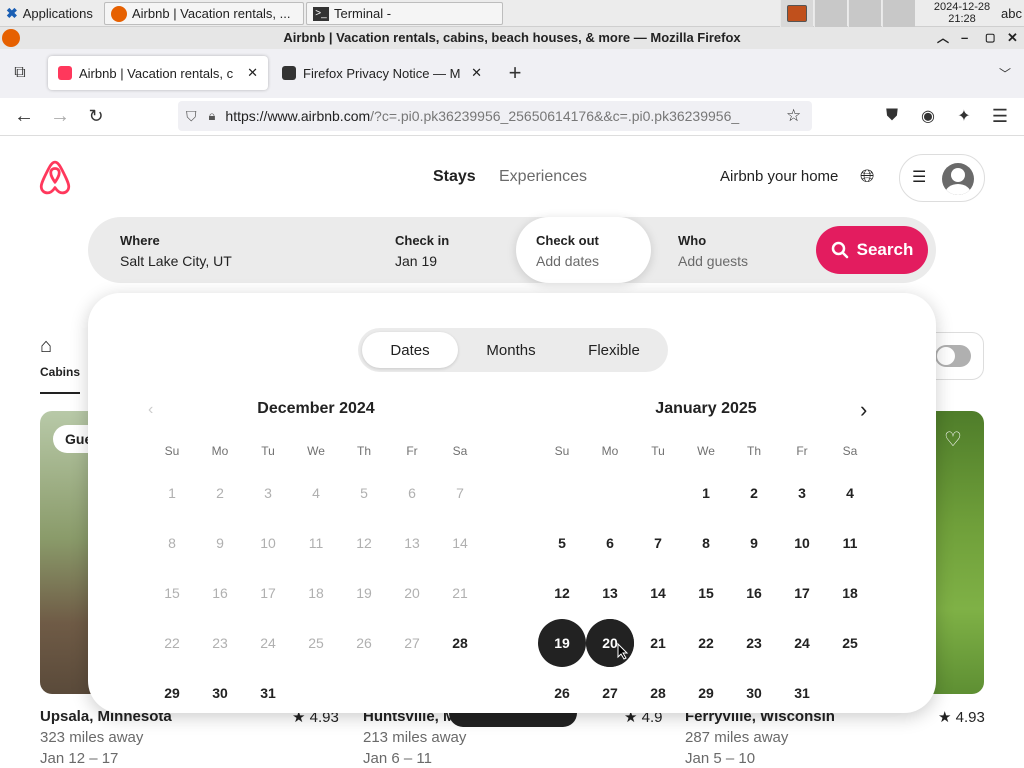 The height and width of the screenshot is (768, 1024). Describe the element at coordinates (779, 176) in the screenshot. I see `host-link: Airbnb your home` at that location.